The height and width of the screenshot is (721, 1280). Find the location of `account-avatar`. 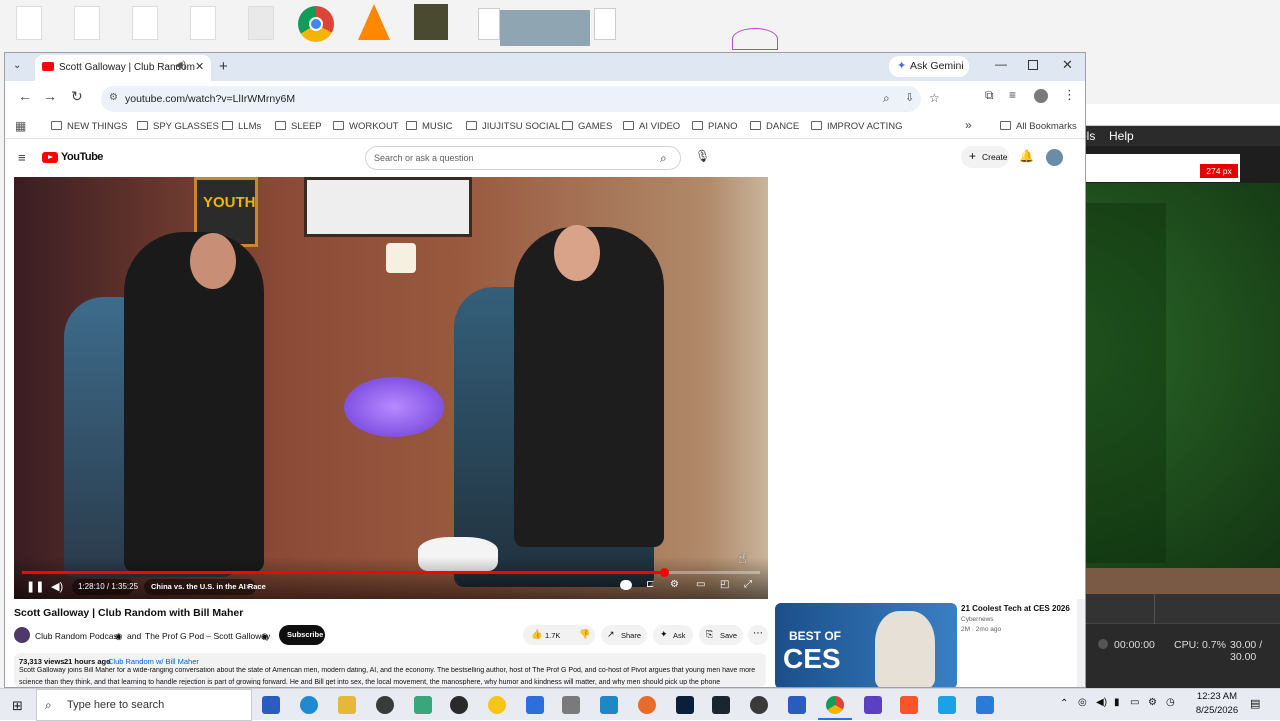

account-avatar is located at coordinates (1054, 157).